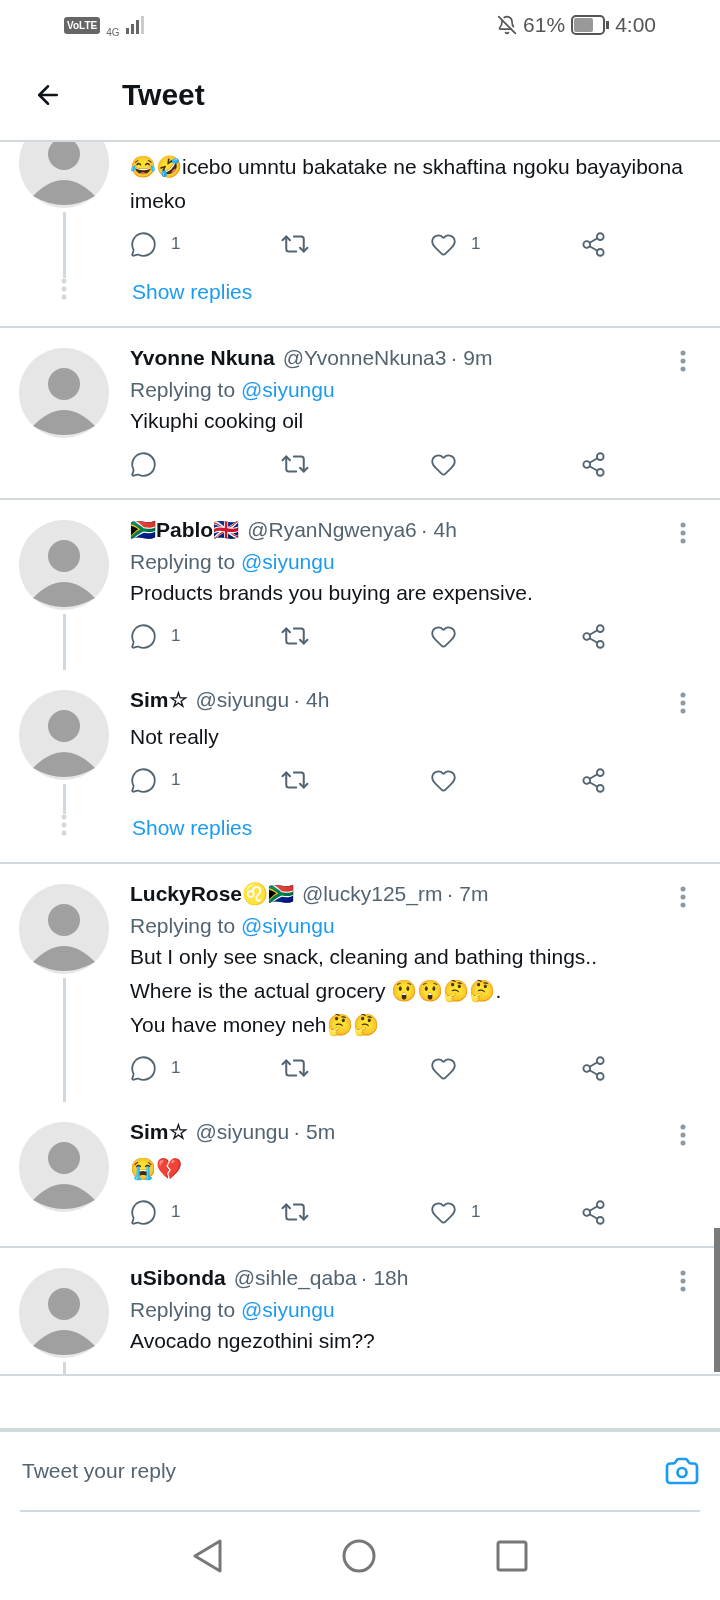  I want to click on battery-icon, so click(590, 25).